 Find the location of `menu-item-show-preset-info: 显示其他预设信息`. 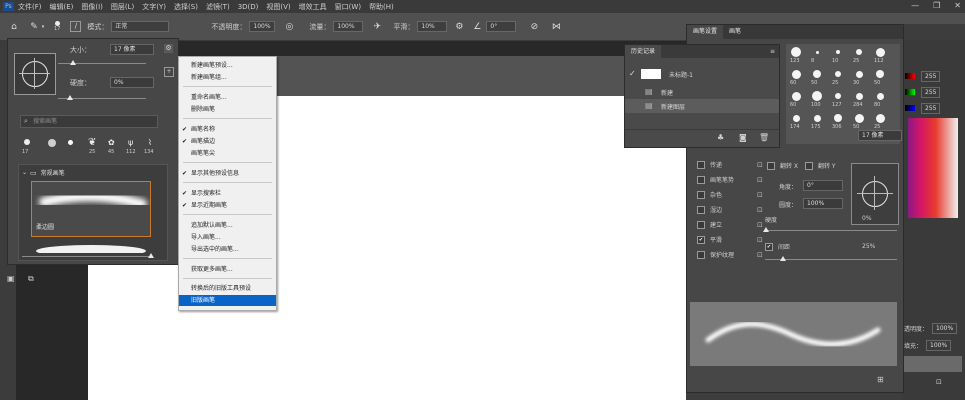

menu-item-show-preset-info: 显示其他预设信息 is located at coordinates (227, 173).